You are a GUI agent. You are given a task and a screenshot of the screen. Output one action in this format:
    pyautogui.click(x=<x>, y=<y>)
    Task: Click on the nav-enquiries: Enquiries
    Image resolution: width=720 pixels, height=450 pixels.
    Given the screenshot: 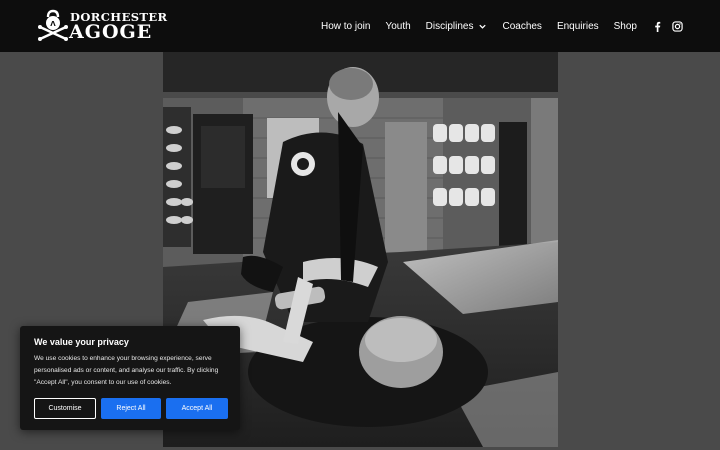 What is the action you would take?
    pyautogui.click(x=578, y=26)
    